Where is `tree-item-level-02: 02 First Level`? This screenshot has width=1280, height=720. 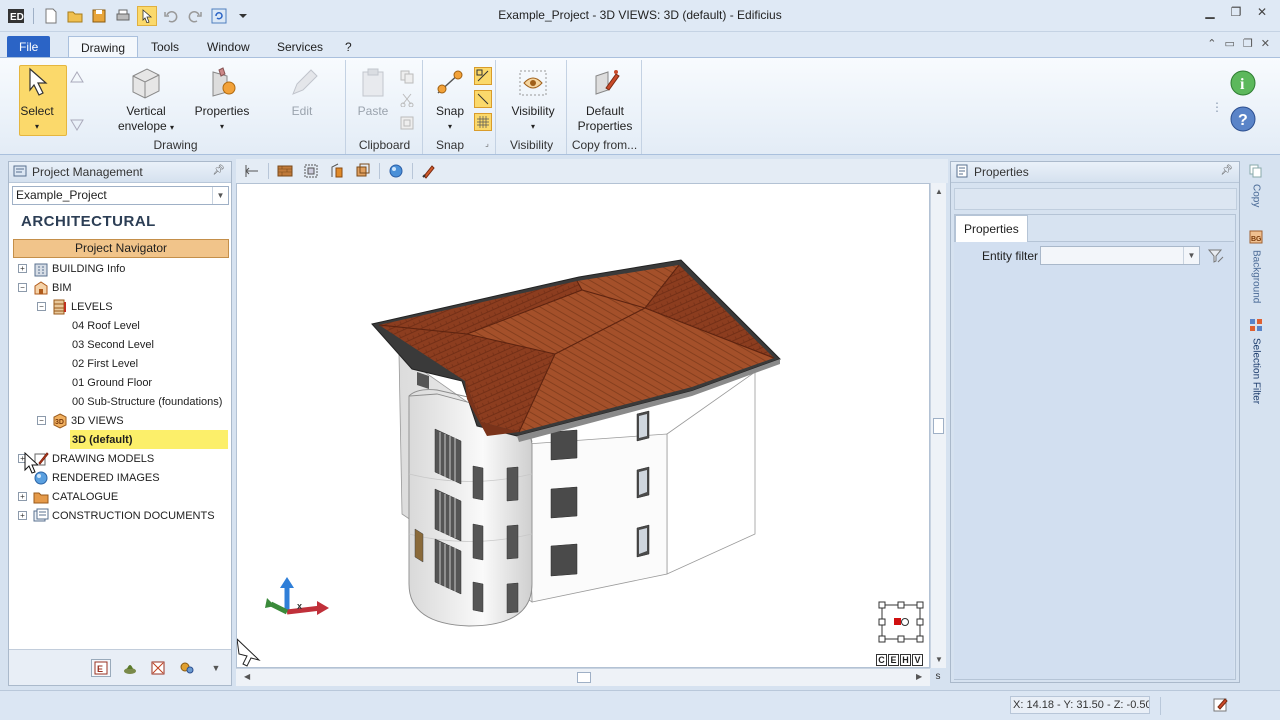
tree-item-level-02: 02 First Level is located at coordinates (105, 363).